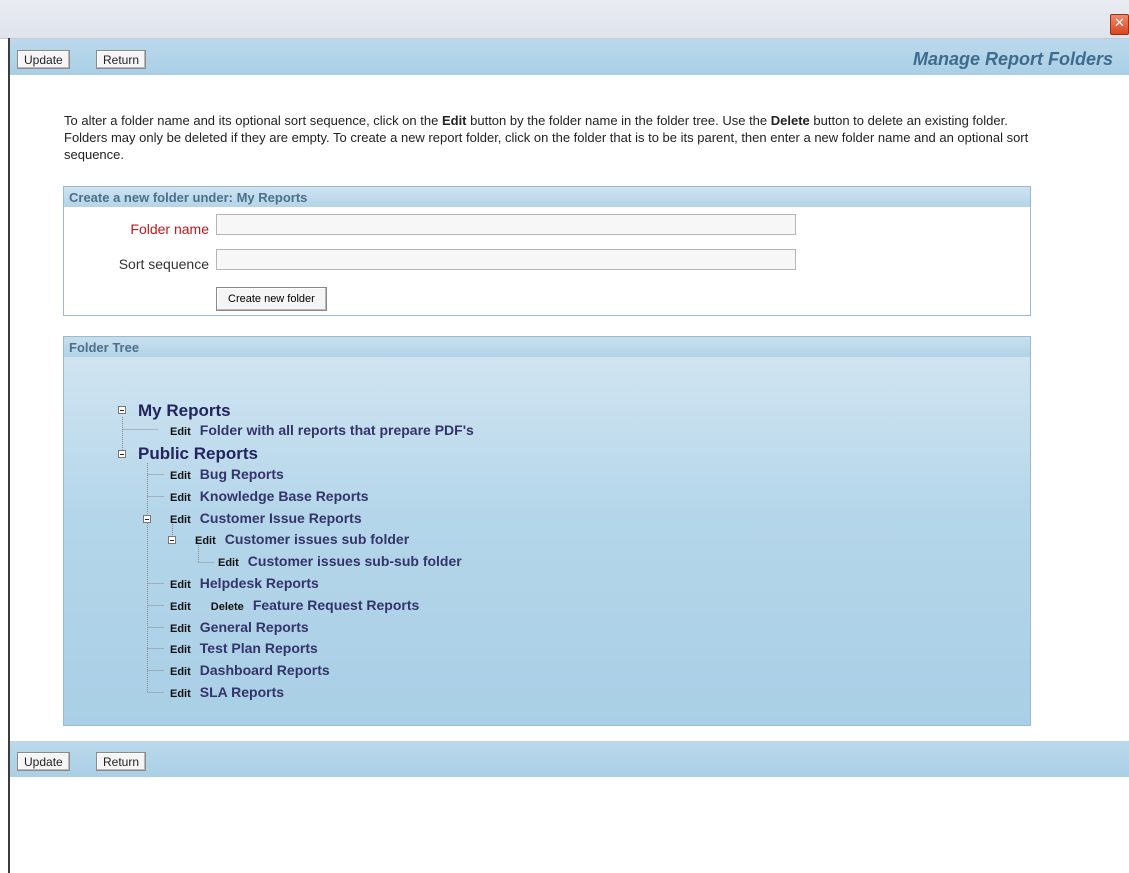 The width and height of the screenshot is (1129, 873). What do you see at coordinates (569, 57) in the screenshot?
I see `top-toolbar: Update Return Manage Report Folders` at bounding box center [569, 57].